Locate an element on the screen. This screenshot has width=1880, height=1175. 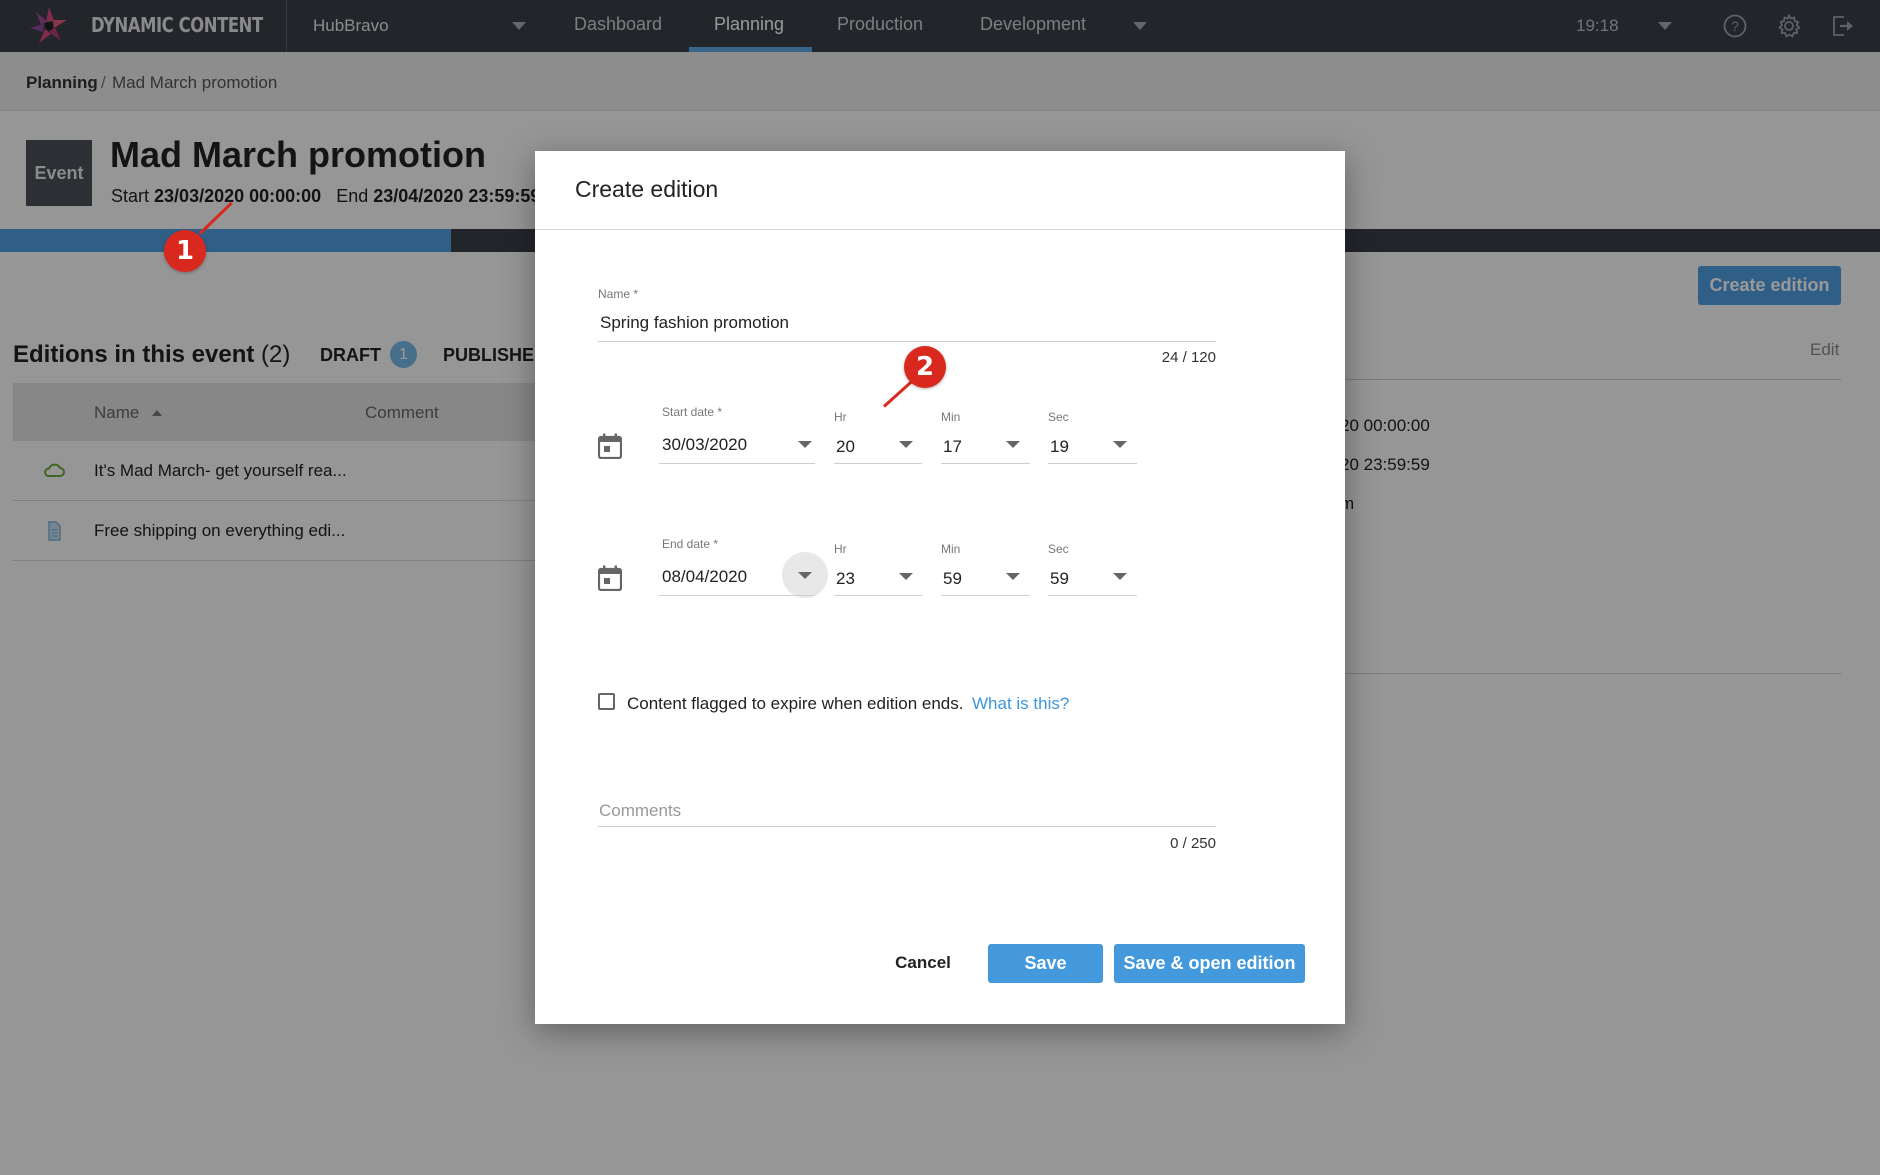
start-hr-dropdown-icon is located at coordinates (906, 444).